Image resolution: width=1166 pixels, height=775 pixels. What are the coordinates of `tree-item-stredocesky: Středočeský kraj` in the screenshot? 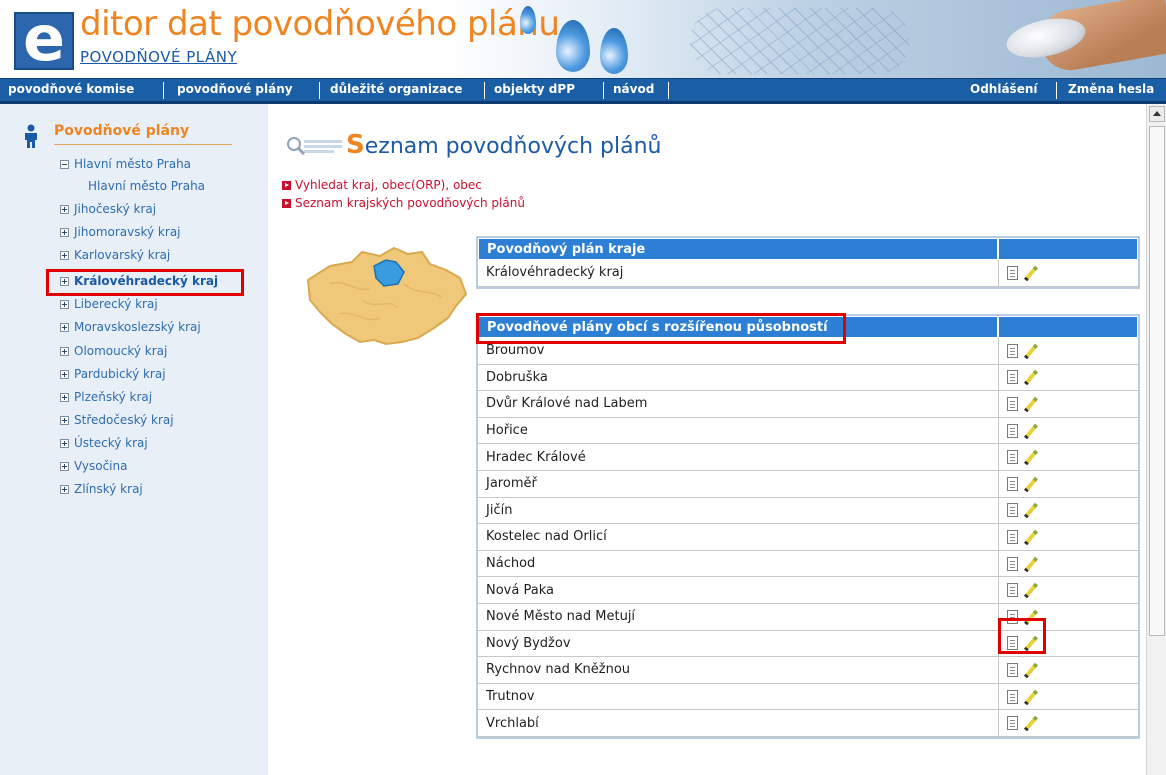 It's located at (117, 420).